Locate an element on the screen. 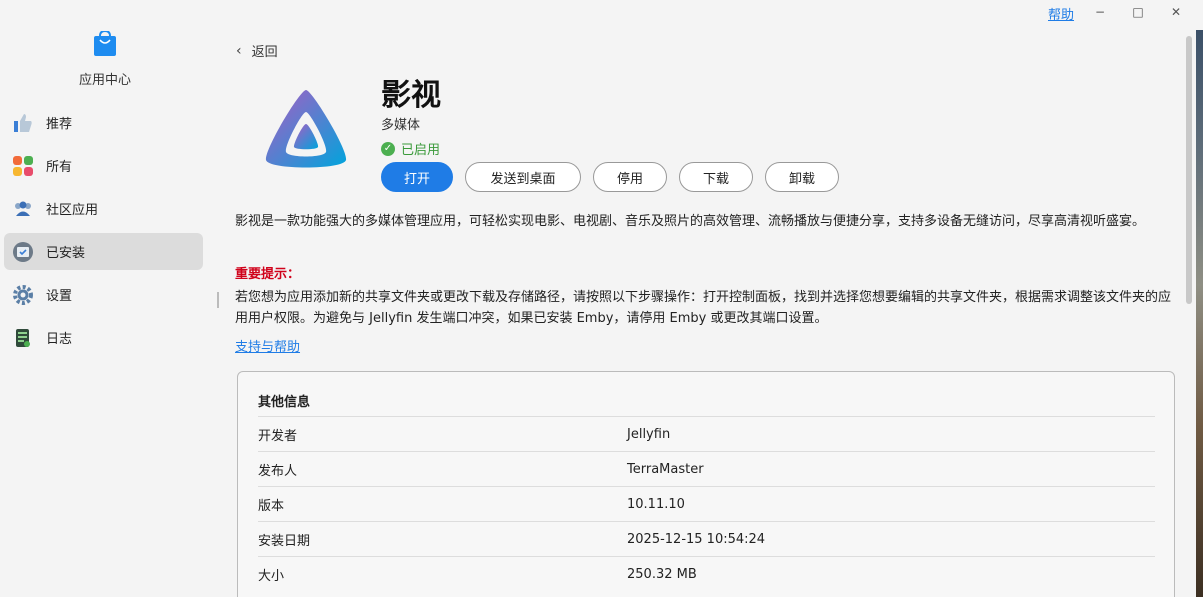 The height and width of the screenshot is (597, 1203). gear-icon is located at coordinates (23, 295).